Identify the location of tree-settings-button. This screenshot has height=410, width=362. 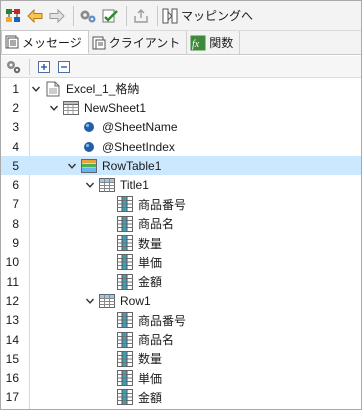
(13, 67).